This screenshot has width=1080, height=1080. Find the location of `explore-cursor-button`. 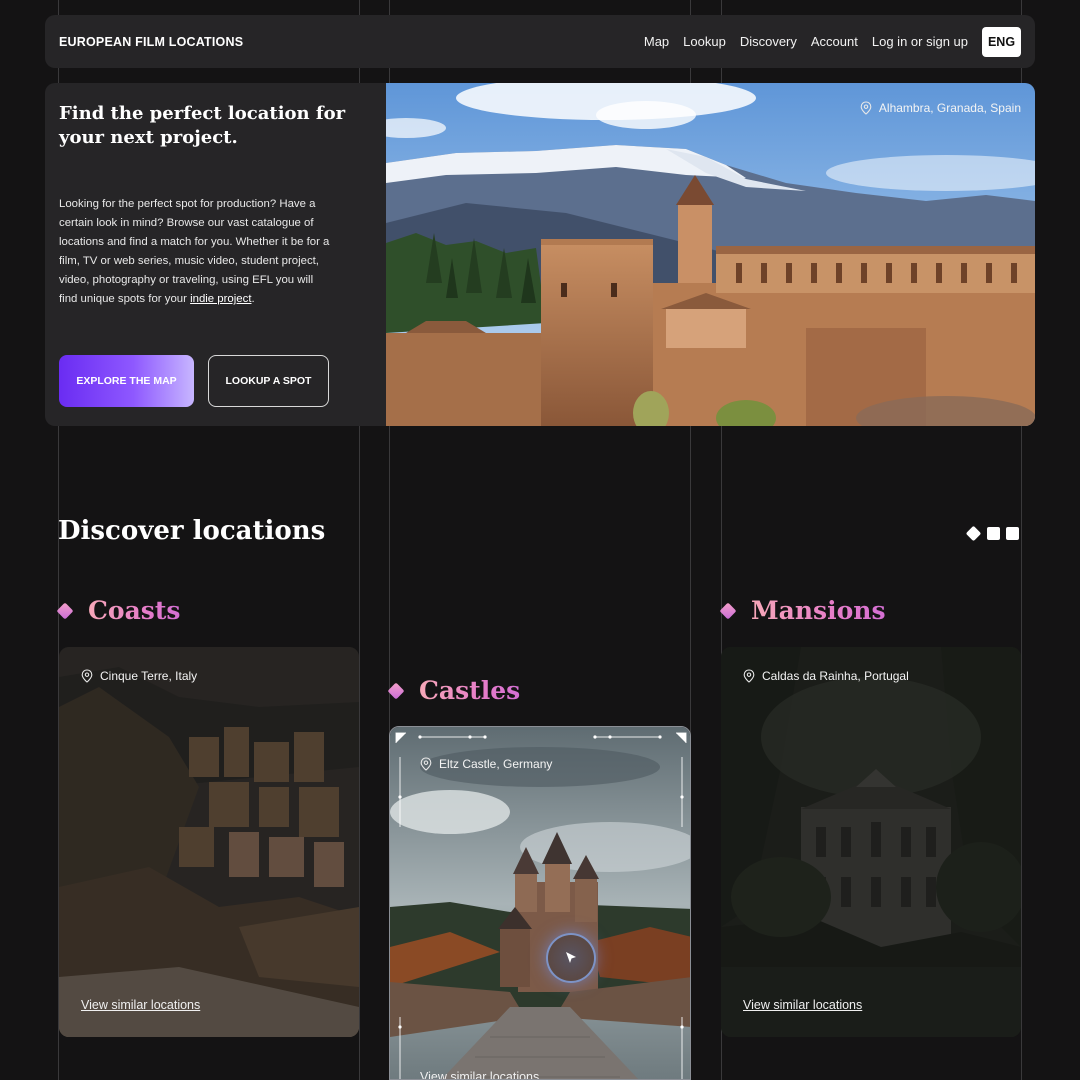

explore-cursor-button is located at coordinates (571, 958).